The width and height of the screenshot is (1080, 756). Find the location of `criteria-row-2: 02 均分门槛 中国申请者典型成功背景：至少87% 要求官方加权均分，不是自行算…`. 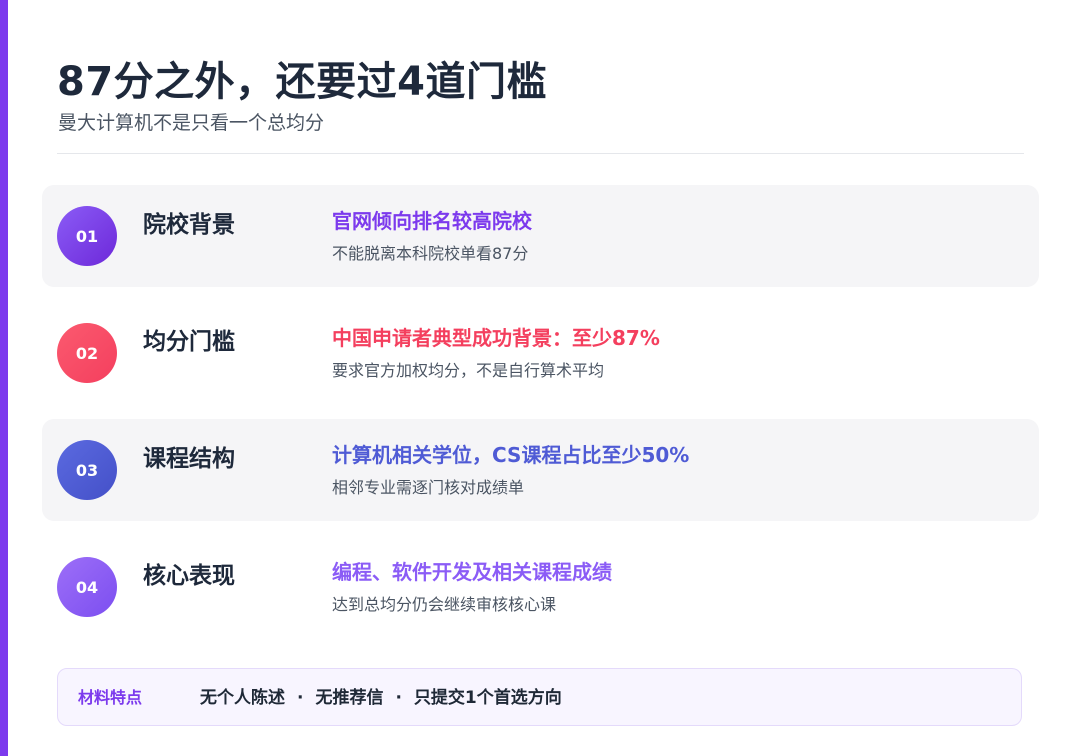

criteria-row-2: 02 均分门槛 中国申请者典型成功背景：至少87% 要求官方加权均分，不是自行算… is located at coordinates (540, 353).